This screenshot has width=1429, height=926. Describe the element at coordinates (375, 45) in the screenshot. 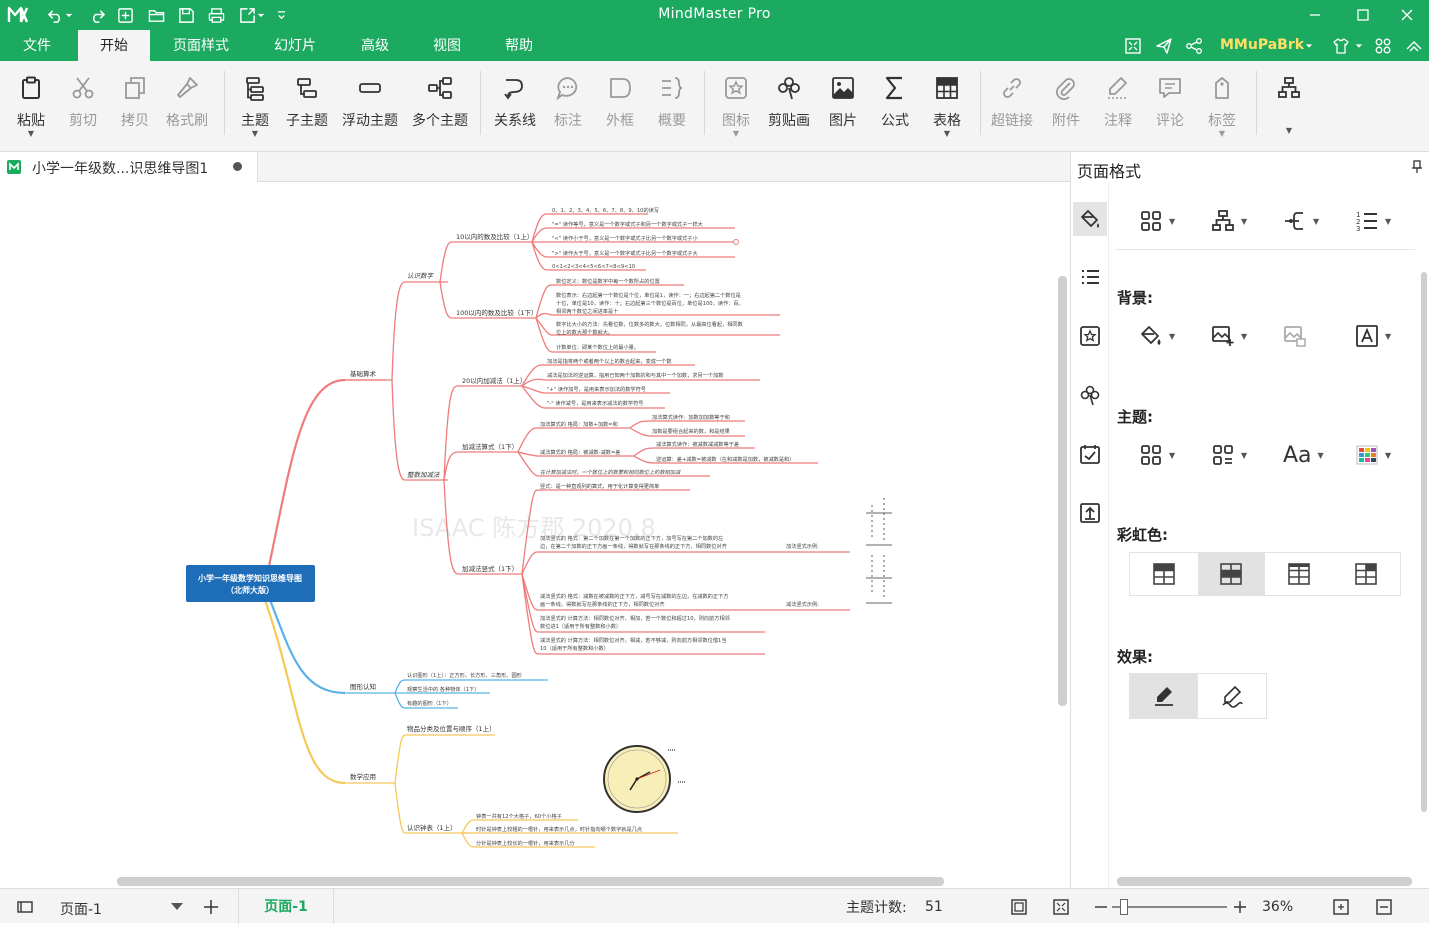

I see `menu-advanced: 高级` at that location.